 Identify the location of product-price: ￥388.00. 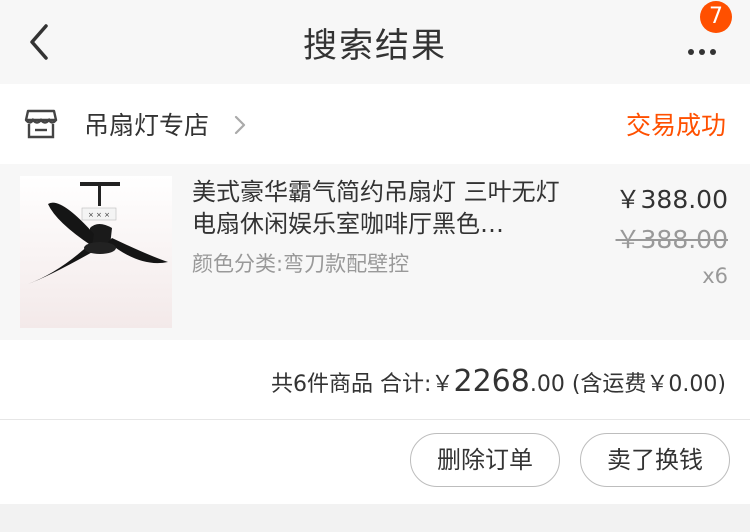
(671, 199).